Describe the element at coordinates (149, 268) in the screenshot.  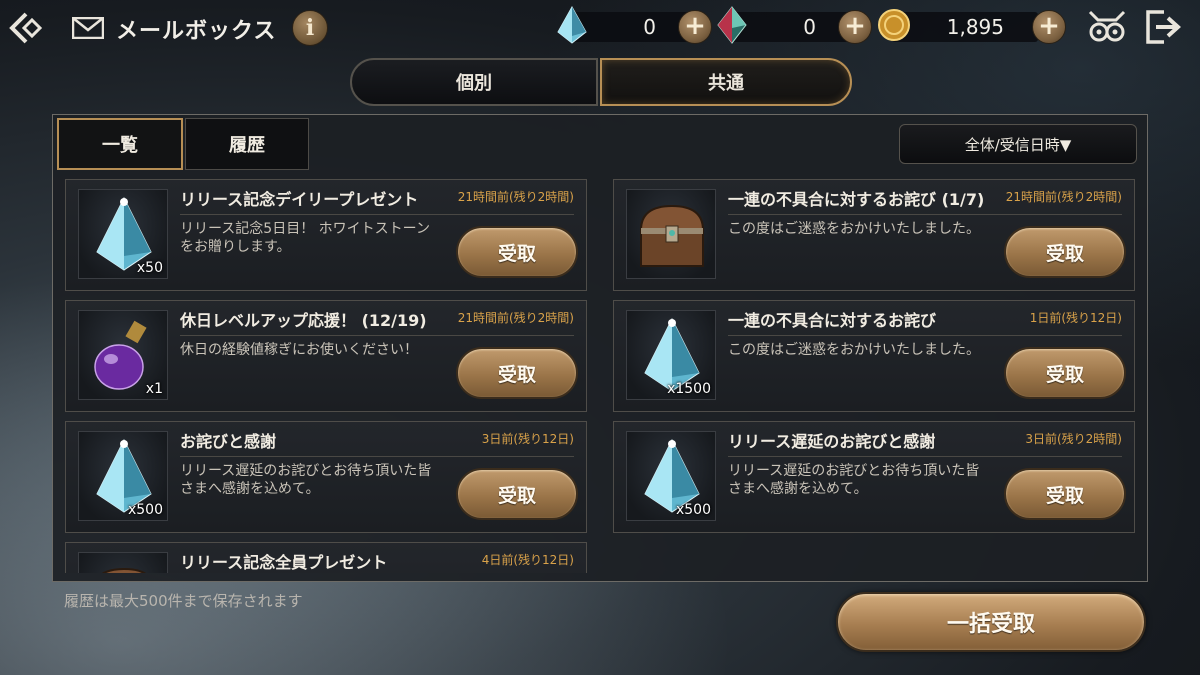
I see `reward-quantity: x50` at that location.